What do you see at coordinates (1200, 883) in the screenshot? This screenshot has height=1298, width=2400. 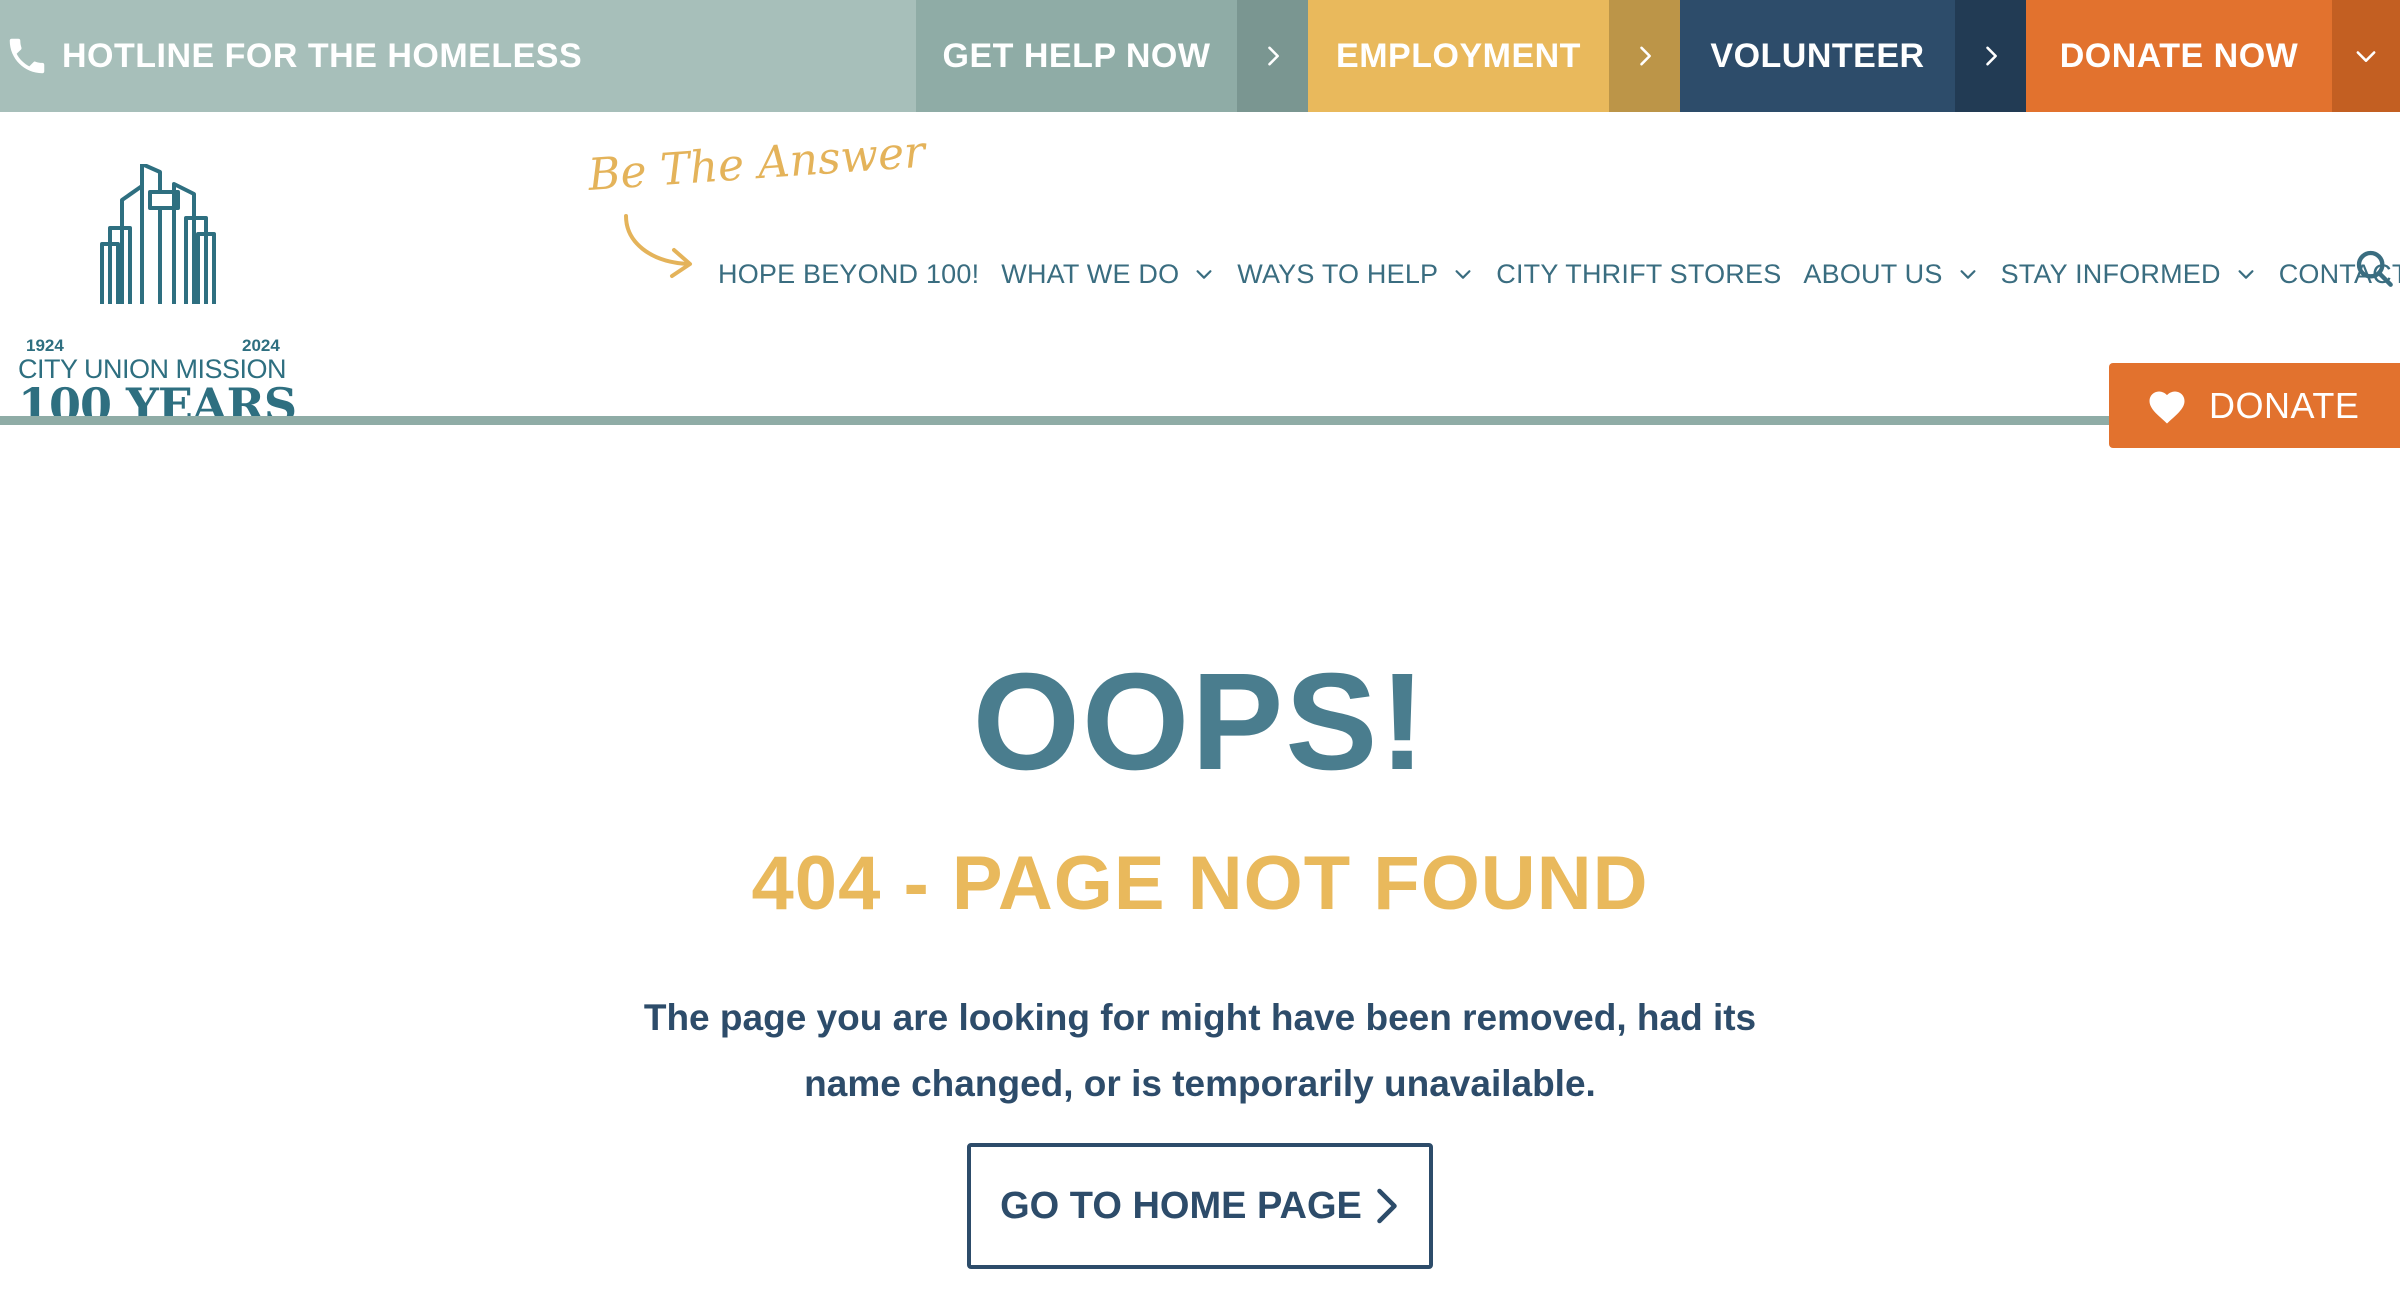 I see `error-subheading: 404 - PAGE NOT FOUND` at bounding box center [1200, 883].